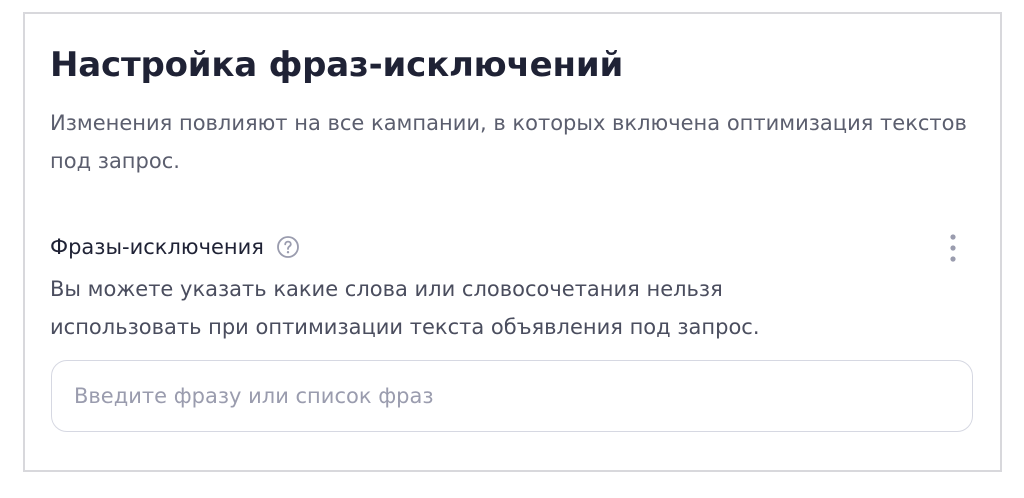  I want to click on exclusions-field-label: Фразы-исключения, so click(157, 247).